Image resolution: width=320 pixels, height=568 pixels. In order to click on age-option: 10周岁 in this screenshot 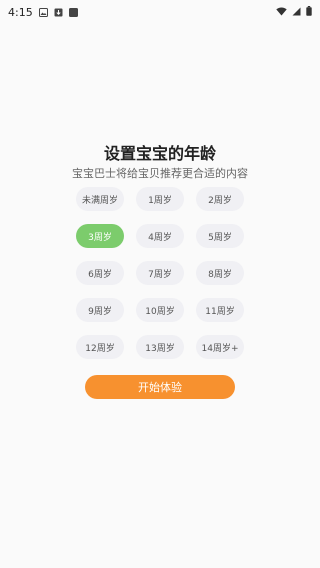, I will do `click(160, 310)`.